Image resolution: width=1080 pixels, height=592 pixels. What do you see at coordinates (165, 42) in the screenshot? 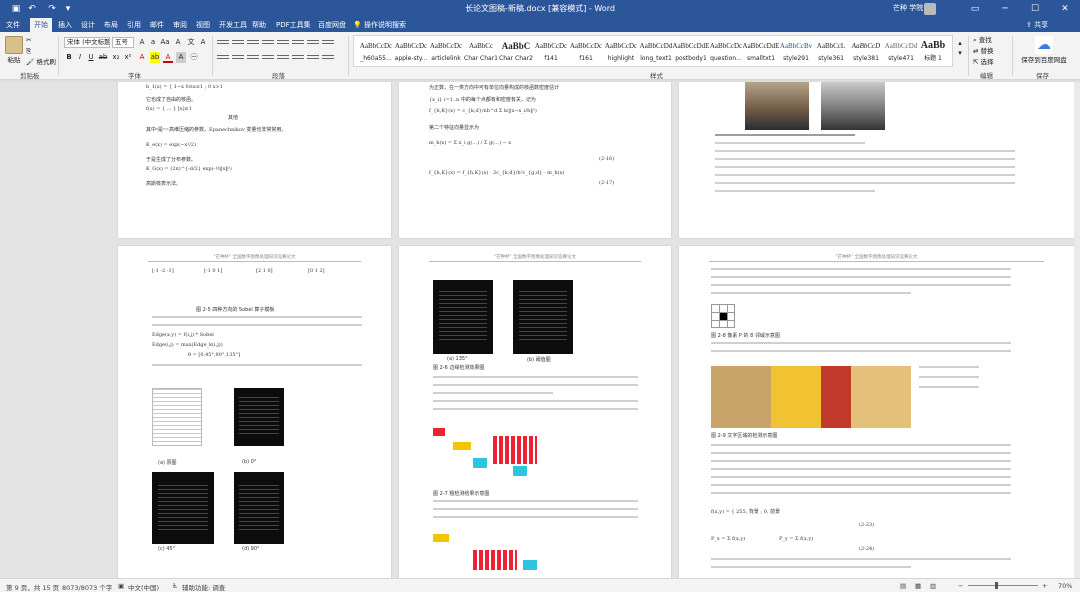
I see `change-case-button: Aa` at bounding box center [165, 42].